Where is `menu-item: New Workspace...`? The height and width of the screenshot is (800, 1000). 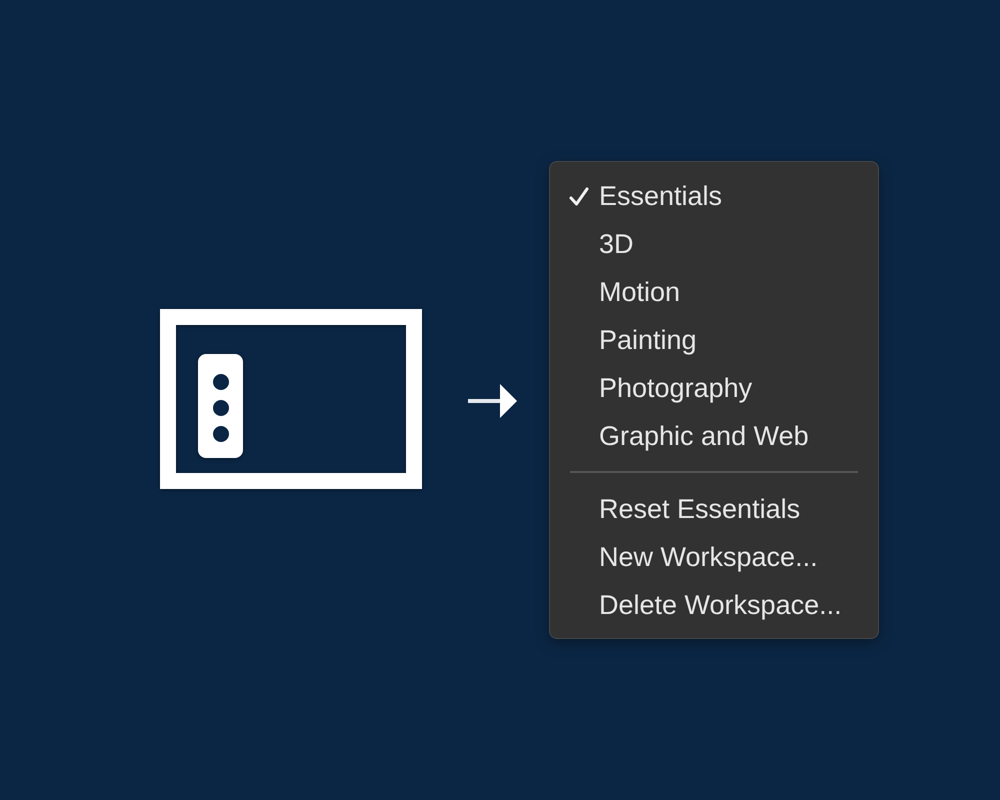 menu-item: New Workspace... is located at coordinates (714, 558).